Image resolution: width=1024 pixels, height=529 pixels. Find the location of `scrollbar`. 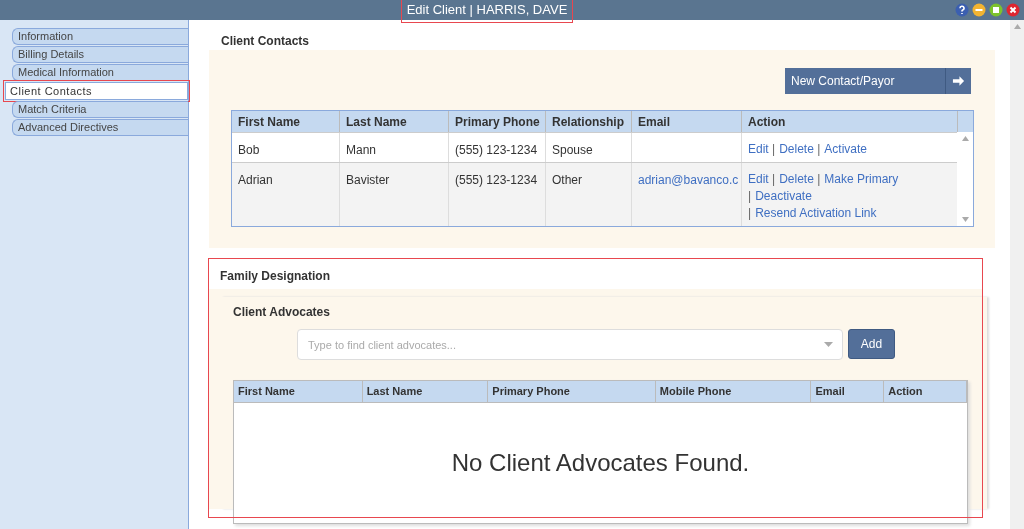

scrollbar is located at coordinates (1017, 274).